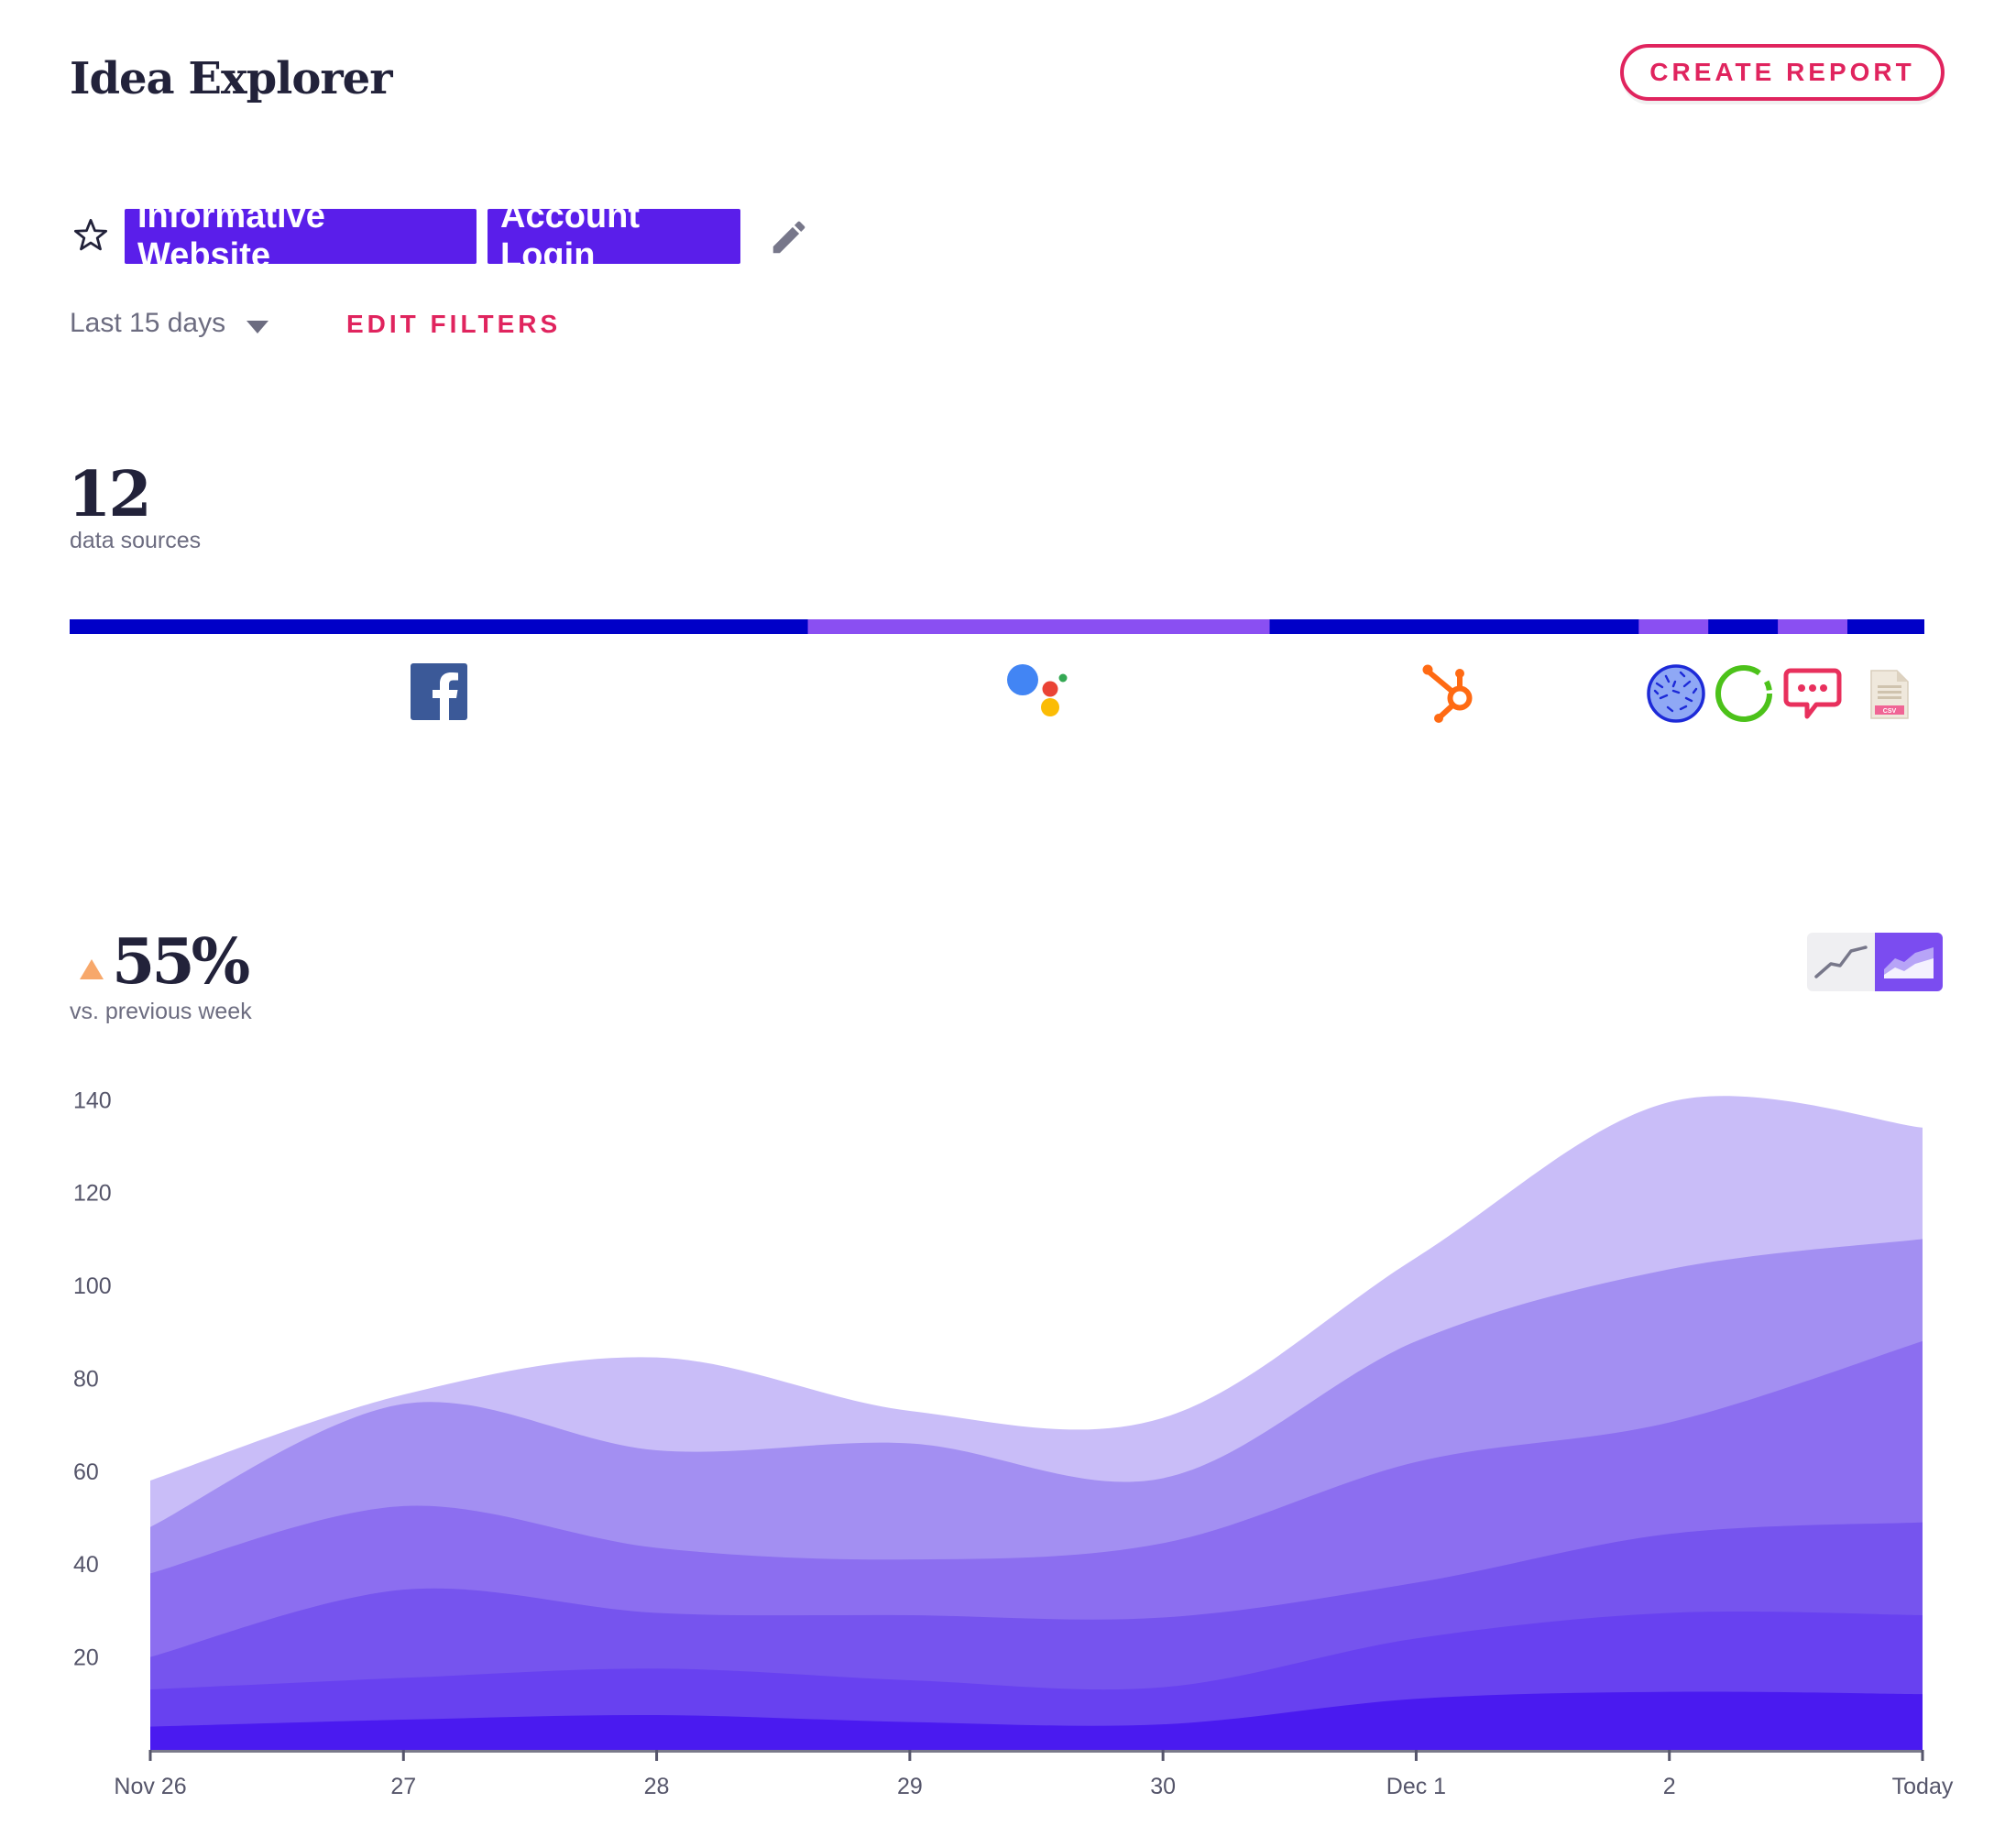 The height and width of the screenshot is (1847, 2016). I want to click on x-tick-label: 28, so click(657, 1786).